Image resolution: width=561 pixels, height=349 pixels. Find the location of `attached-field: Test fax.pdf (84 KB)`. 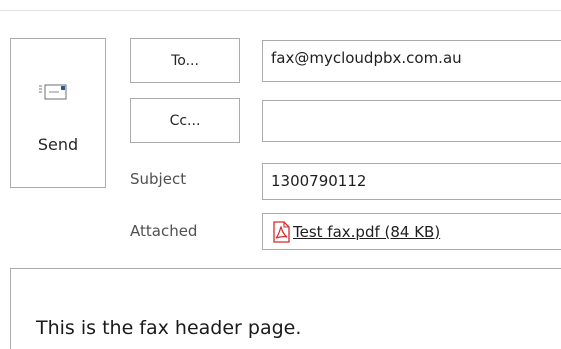

attached-field: Test fax.pdf (84 KB) is located at coordinates (411, 231).